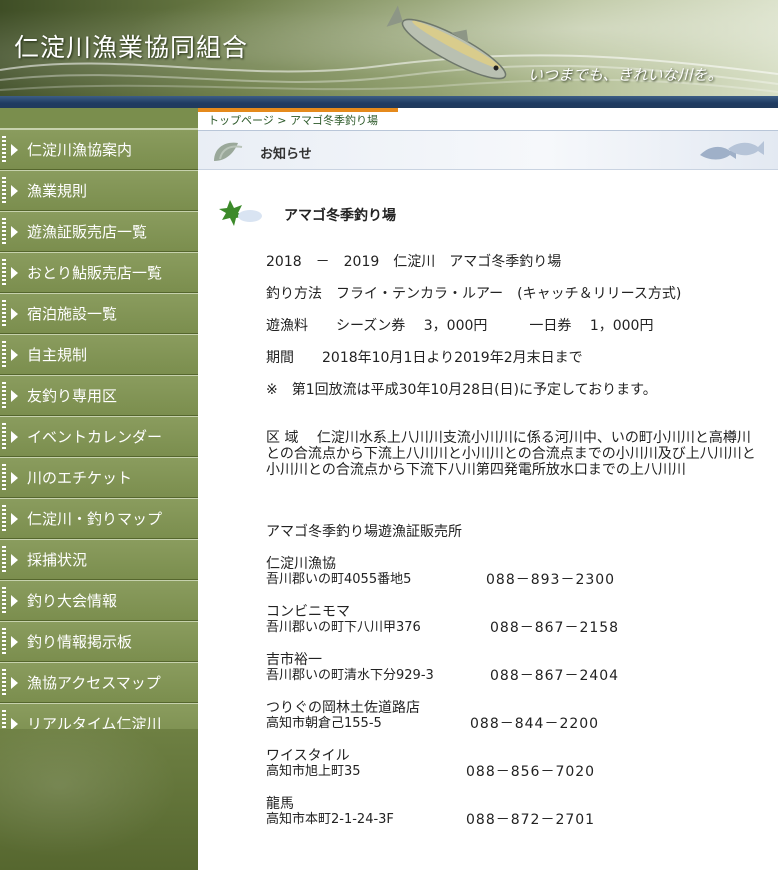  I want to click on shop-name: ワイスタイル, so click(308, 756).